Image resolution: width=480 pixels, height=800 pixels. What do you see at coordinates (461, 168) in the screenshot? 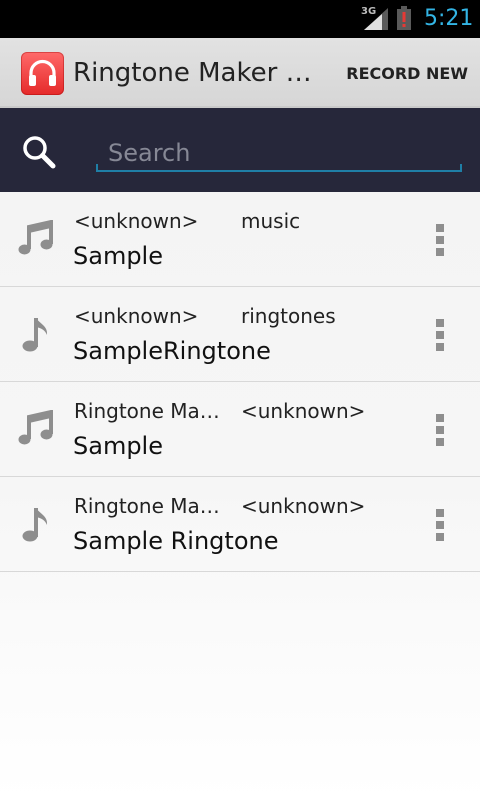
I see `search-input-right-edge` at bounding box center [461, 168].